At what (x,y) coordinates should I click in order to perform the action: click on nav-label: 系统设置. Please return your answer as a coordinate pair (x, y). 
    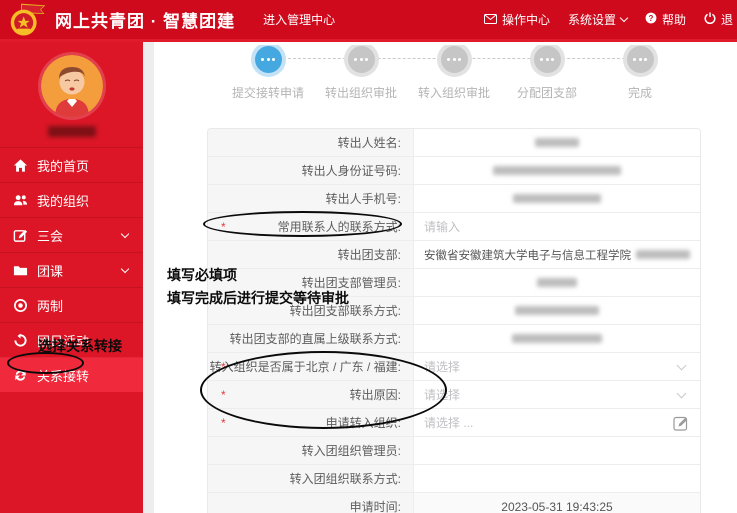
    Looking at the image, I should click on (591, 20).